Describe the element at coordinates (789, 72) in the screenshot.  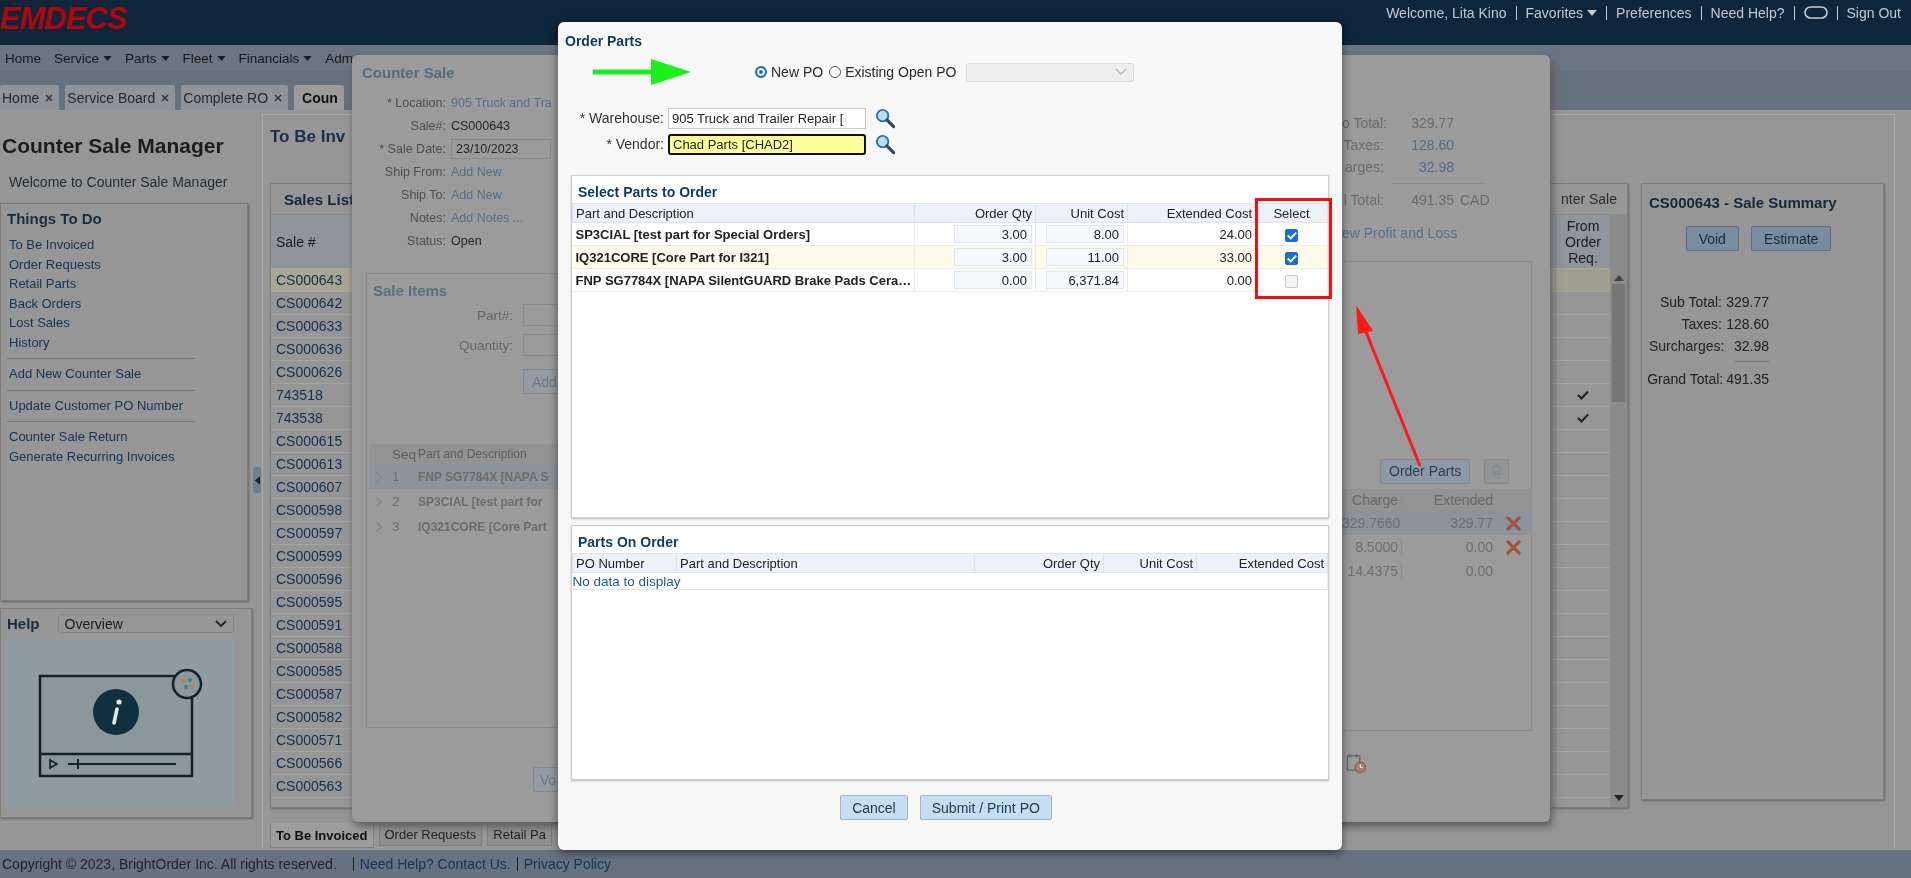
I see `radio-option: New PO` at that location.